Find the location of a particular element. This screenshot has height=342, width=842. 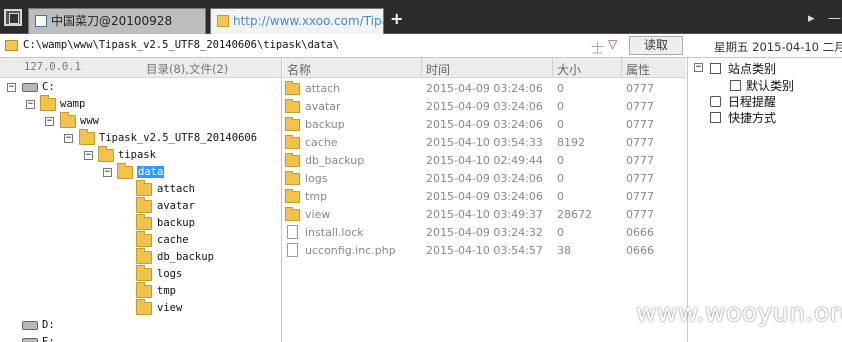

watermark-text: www.wooyun.org is located at coordinates (739, 312).